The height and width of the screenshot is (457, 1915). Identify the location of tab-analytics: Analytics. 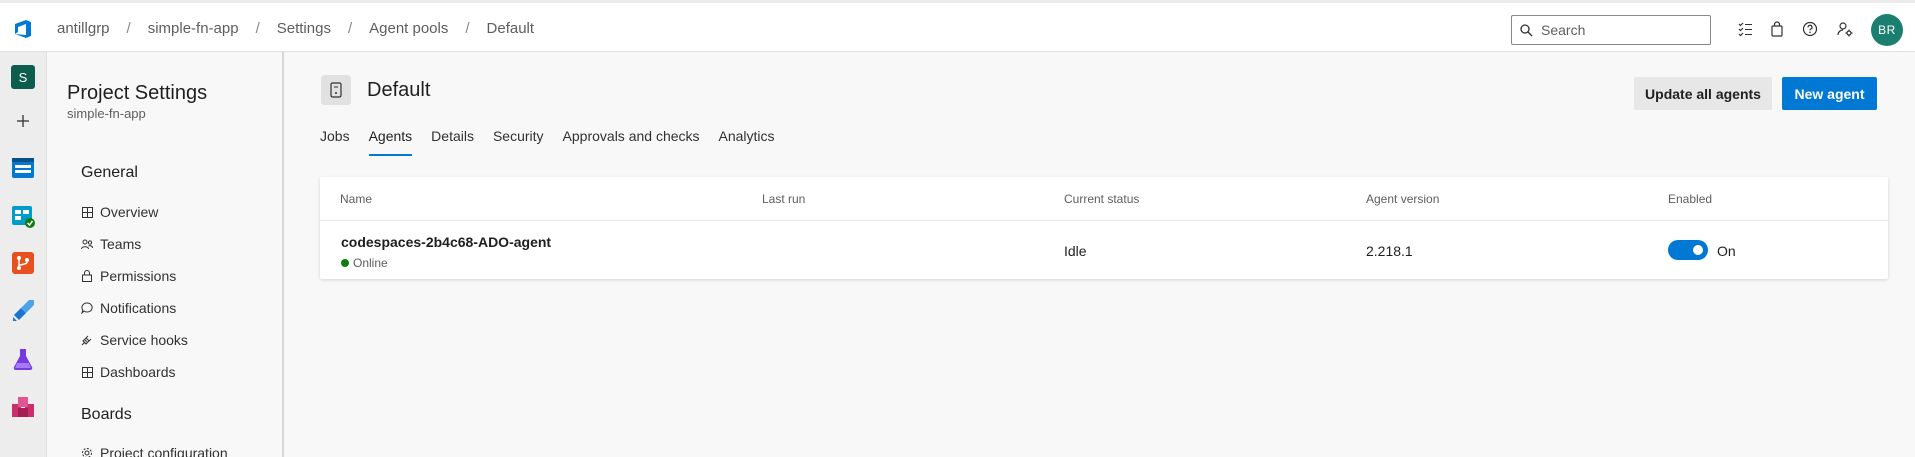
(747, 142).